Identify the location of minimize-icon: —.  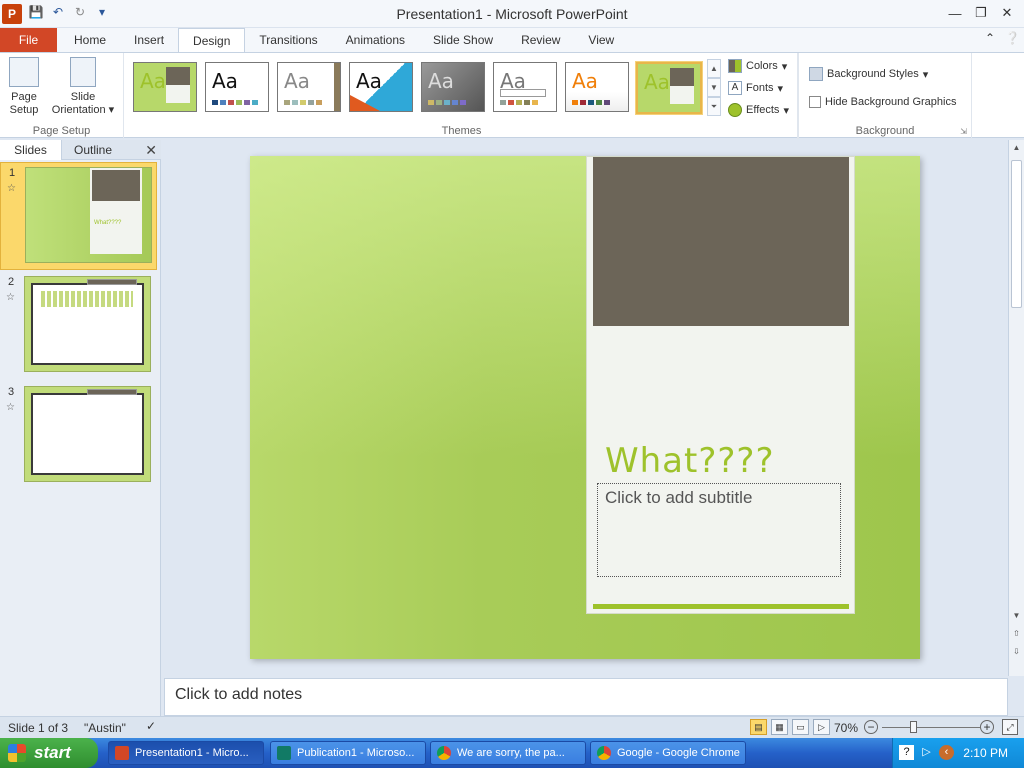
(955, 13).